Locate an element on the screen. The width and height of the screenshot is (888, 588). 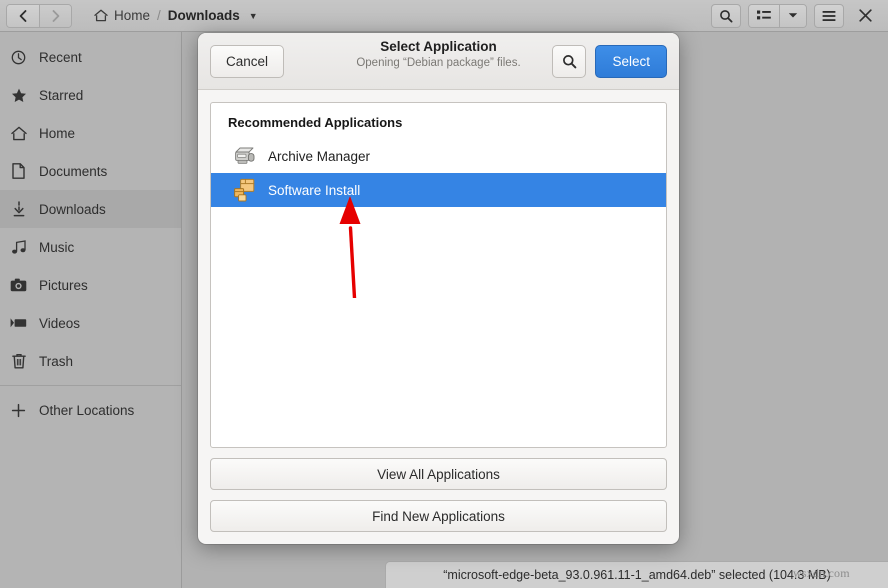
video-icon is located at coordinates (18, 323).